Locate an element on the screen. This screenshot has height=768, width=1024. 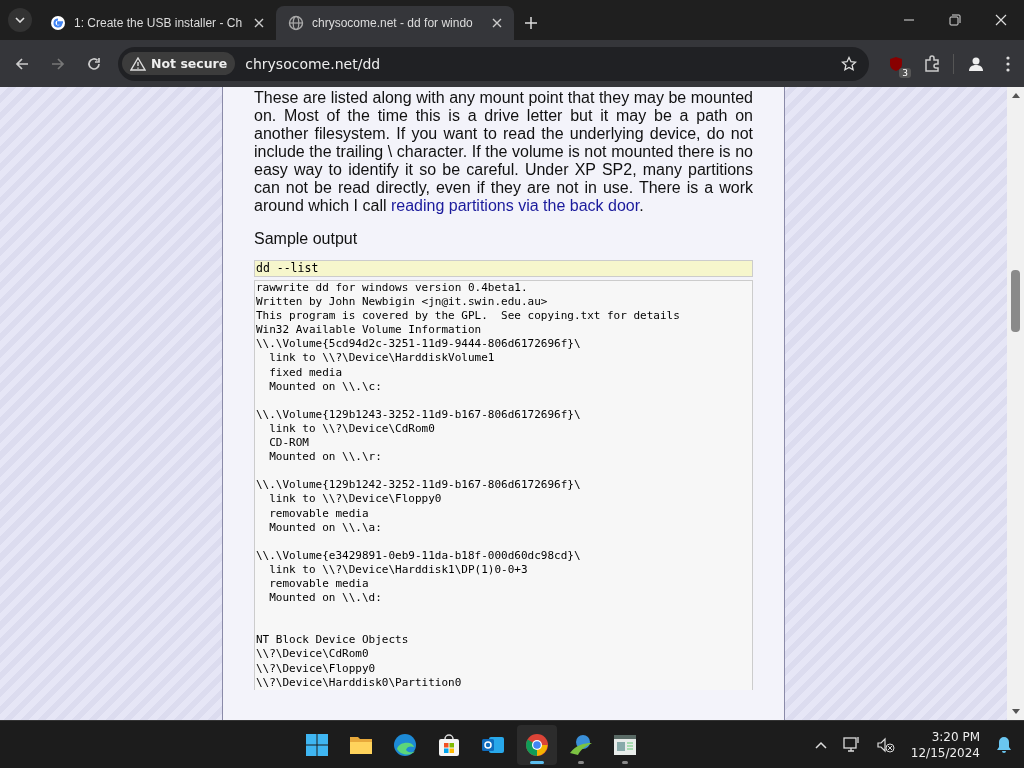
muted-speaker-icon is located at coordinates (885, 744).